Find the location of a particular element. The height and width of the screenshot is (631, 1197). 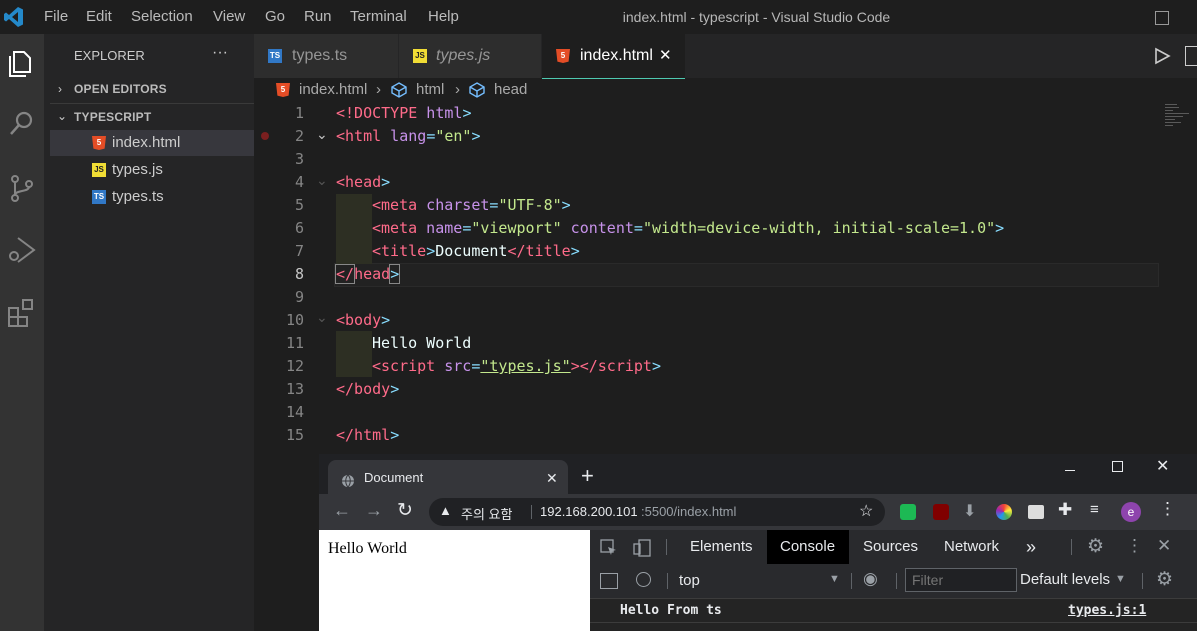

open-editors-section: › OPEN EDITORS is located at coordinates (152, 89).